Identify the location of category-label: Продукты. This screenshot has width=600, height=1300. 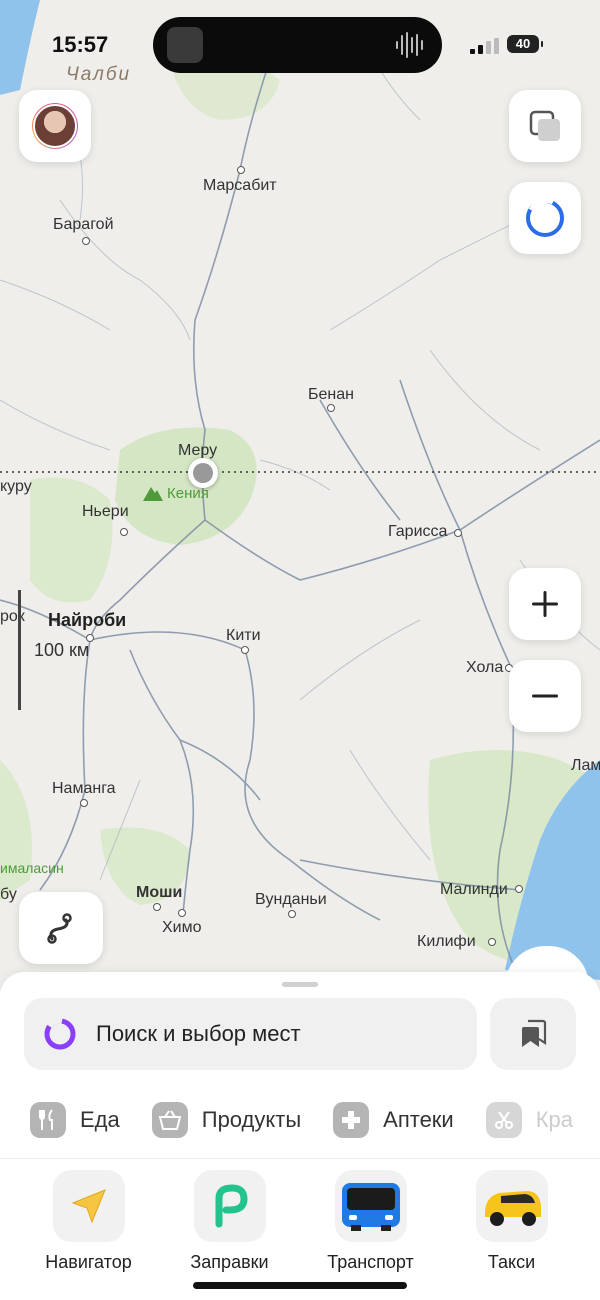
(251, 1119).